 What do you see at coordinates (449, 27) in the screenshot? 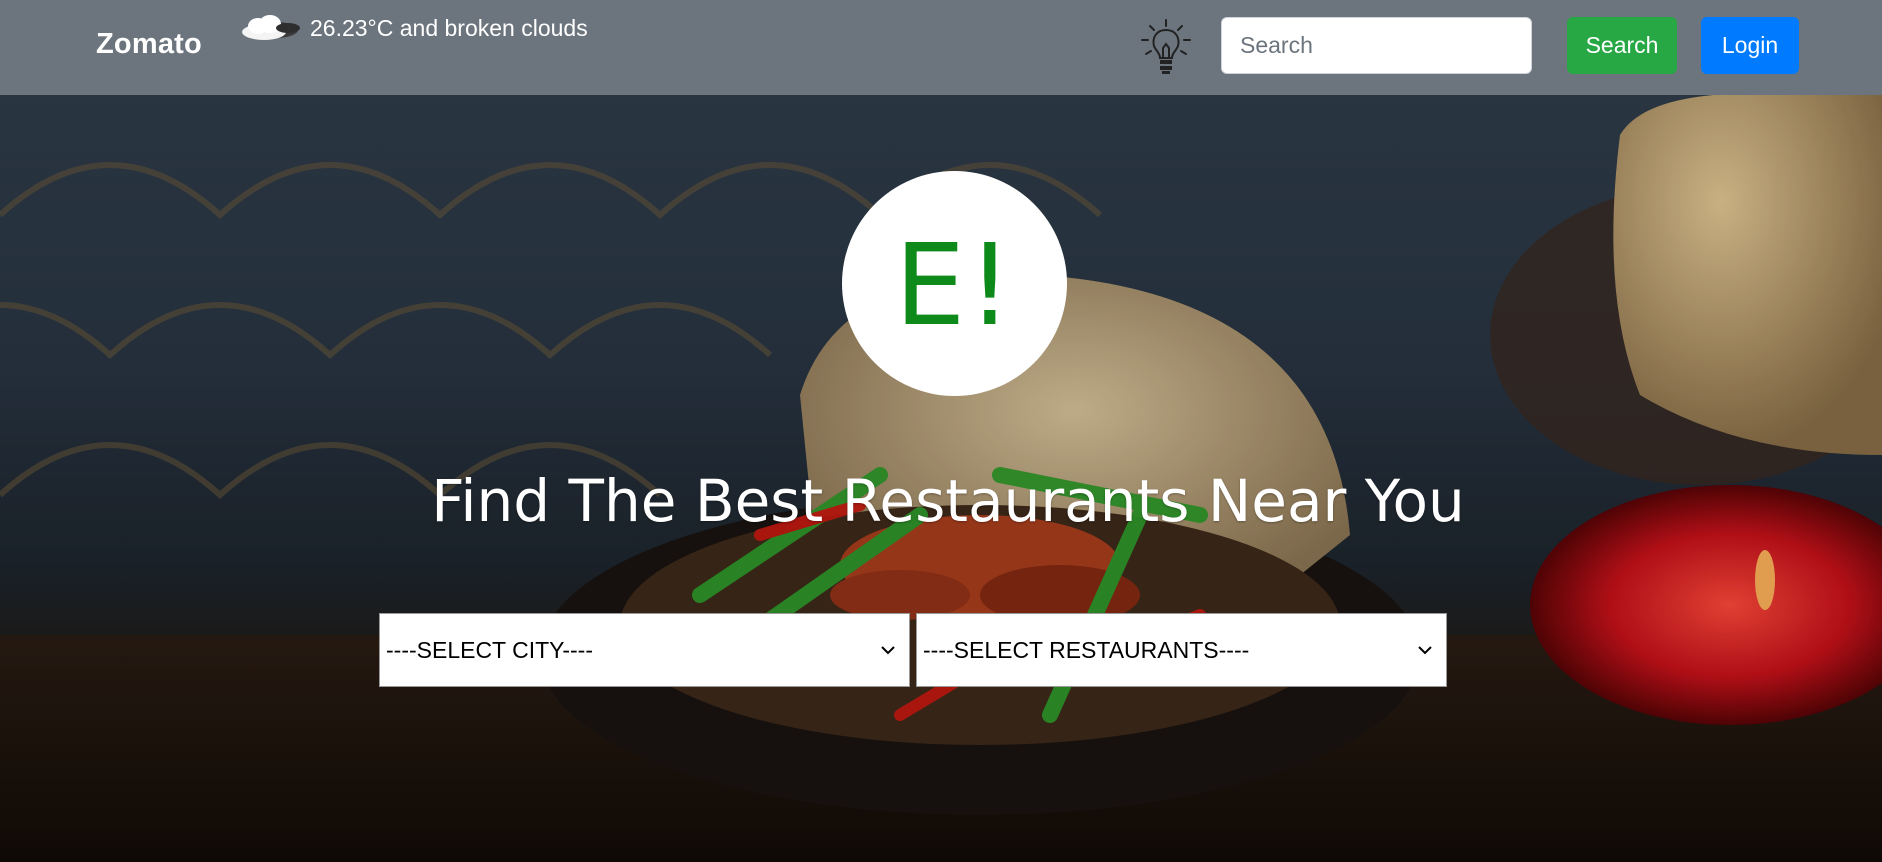
I see `weather-text: 26.23°C and broken clouds` at bounding box center [449, 27].